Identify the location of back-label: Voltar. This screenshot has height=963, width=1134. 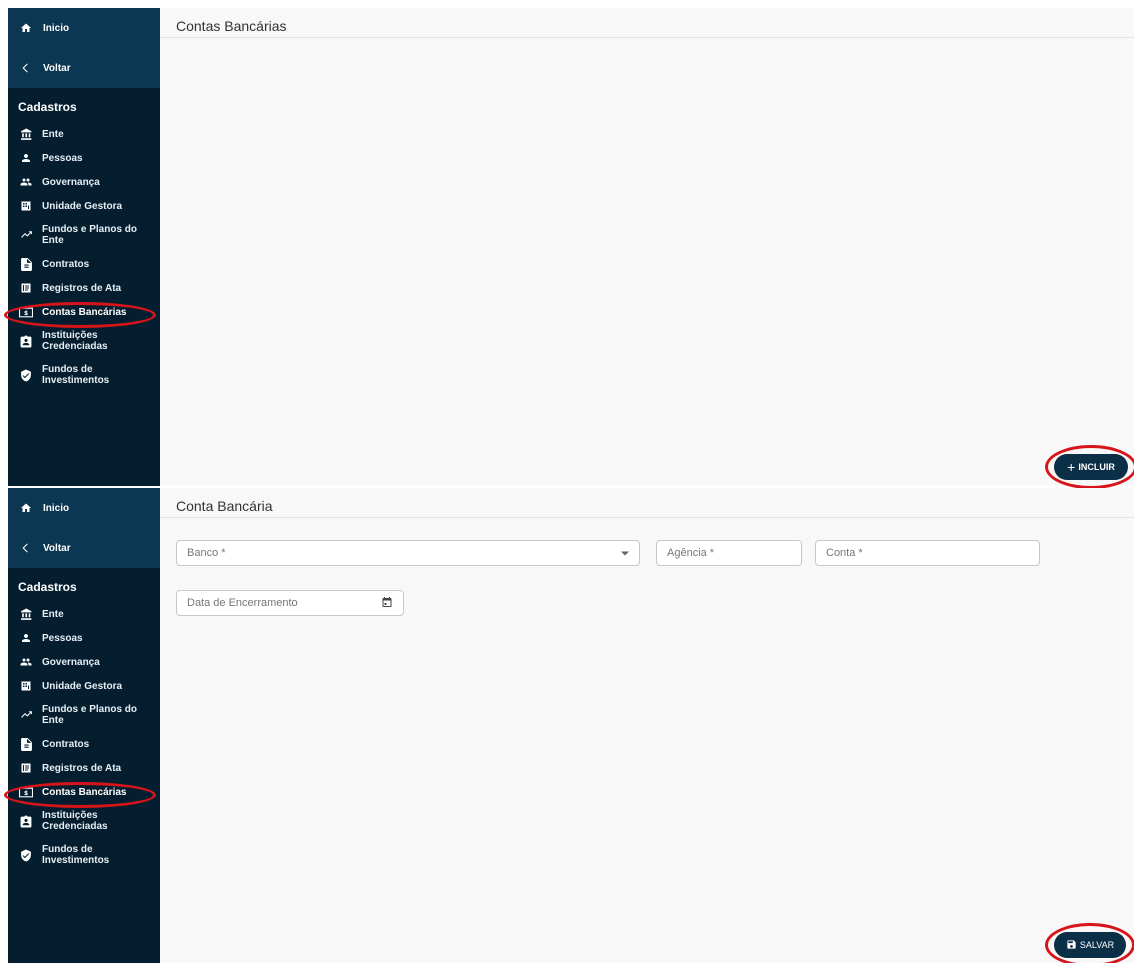
(57, 68).